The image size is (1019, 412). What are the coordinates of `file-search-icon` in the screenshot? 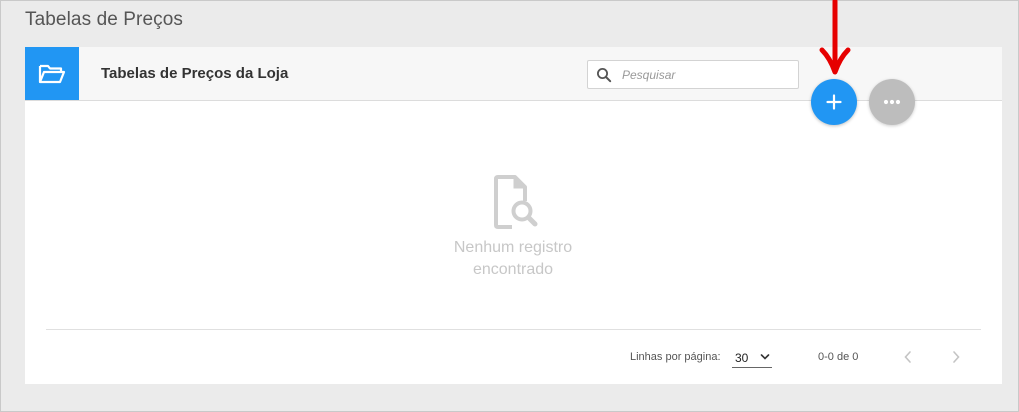 It's located at (516, 202).